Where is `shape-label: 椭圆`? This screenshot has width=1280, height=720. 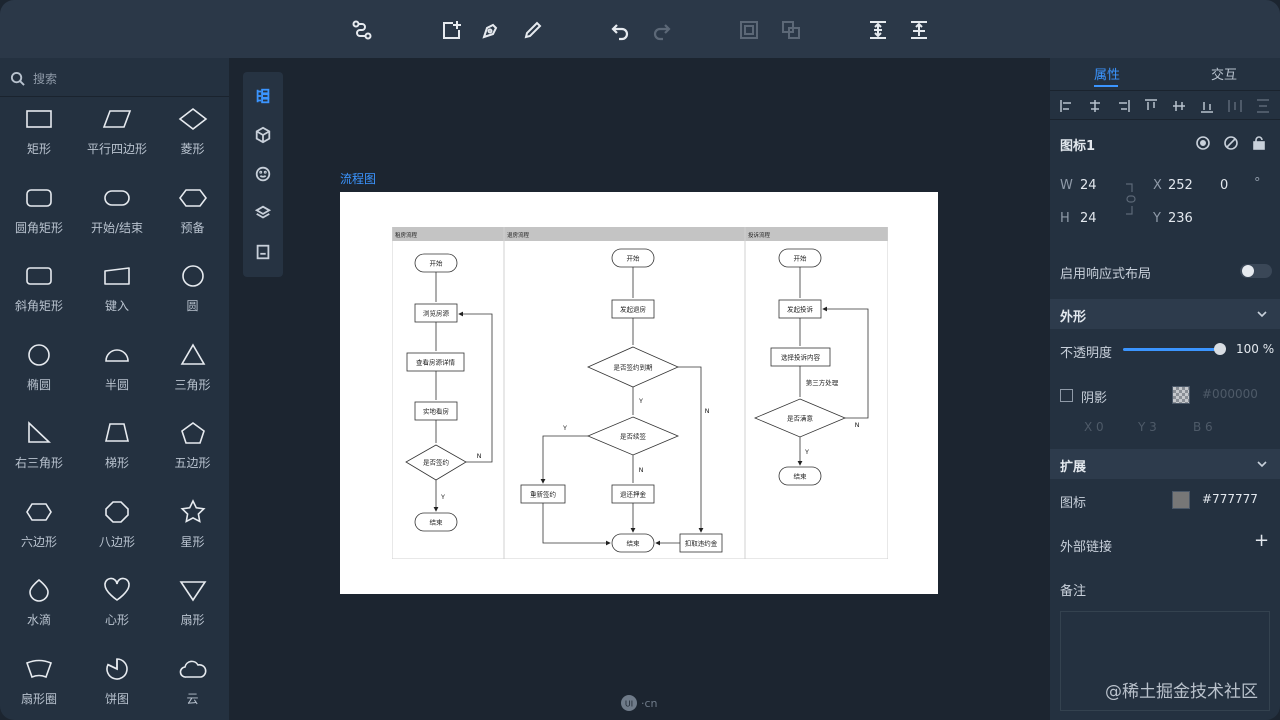
shape-label: 椭圆 is located at coordinates (38, 384).